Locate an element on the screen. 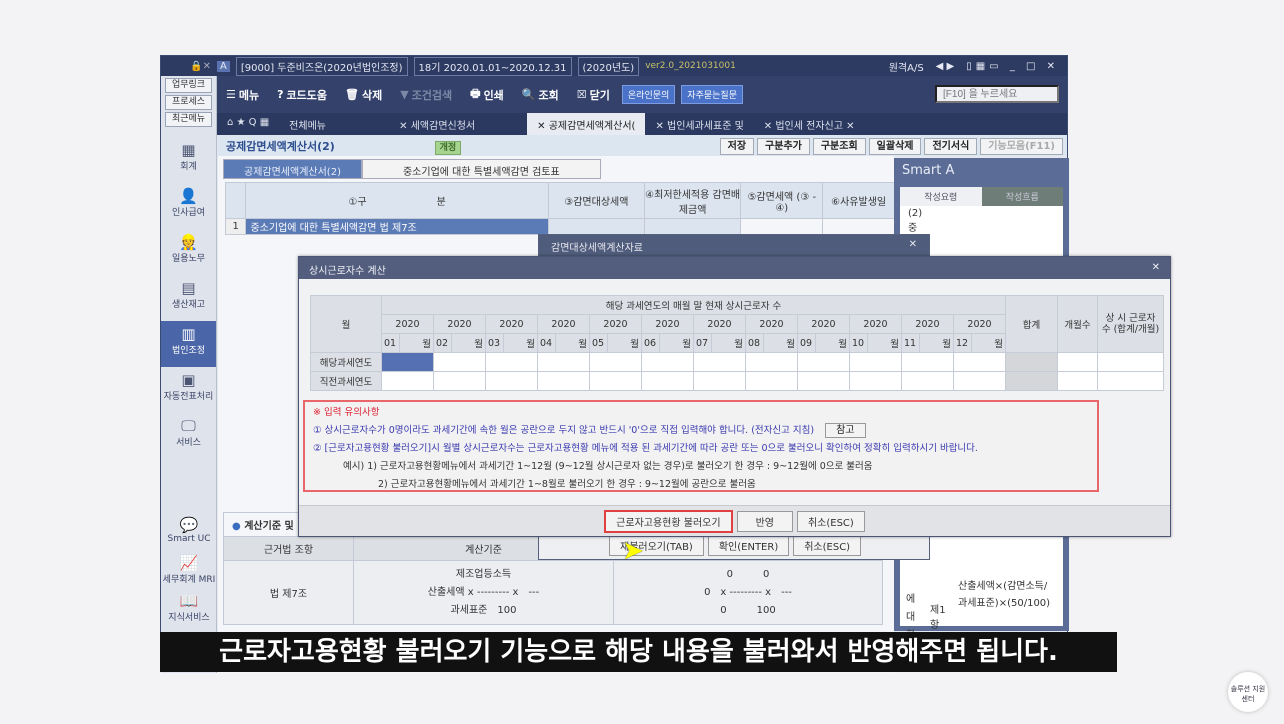 The width and height of the screenshot is (1284, 724). month-suffix: 월 is located at coordinates (988, 343).